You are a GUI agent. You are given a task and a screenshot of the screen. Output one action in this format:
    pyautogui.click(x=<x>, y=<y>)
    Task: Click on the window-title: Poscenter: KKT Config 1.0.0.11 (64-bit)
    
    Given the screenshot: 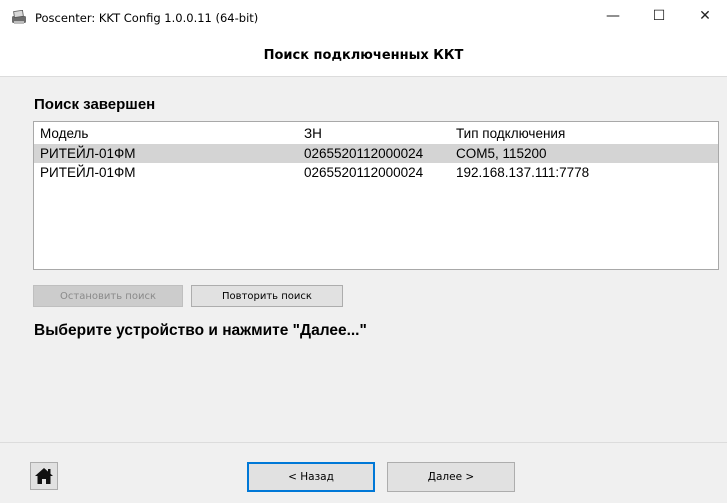 What is the action you would take?
    pyautogui.click(x=147, y=18)
    